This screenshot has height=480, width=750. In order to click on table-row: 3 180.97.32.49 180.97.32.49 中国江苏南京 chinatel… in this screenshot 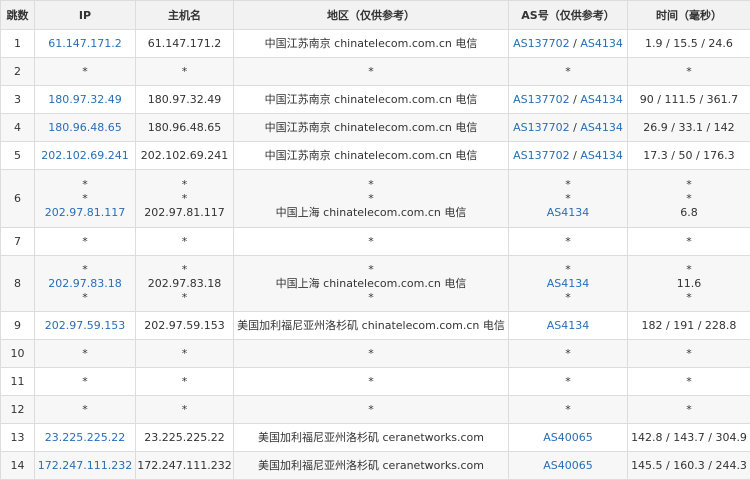, I will do `click(375, 99)`.